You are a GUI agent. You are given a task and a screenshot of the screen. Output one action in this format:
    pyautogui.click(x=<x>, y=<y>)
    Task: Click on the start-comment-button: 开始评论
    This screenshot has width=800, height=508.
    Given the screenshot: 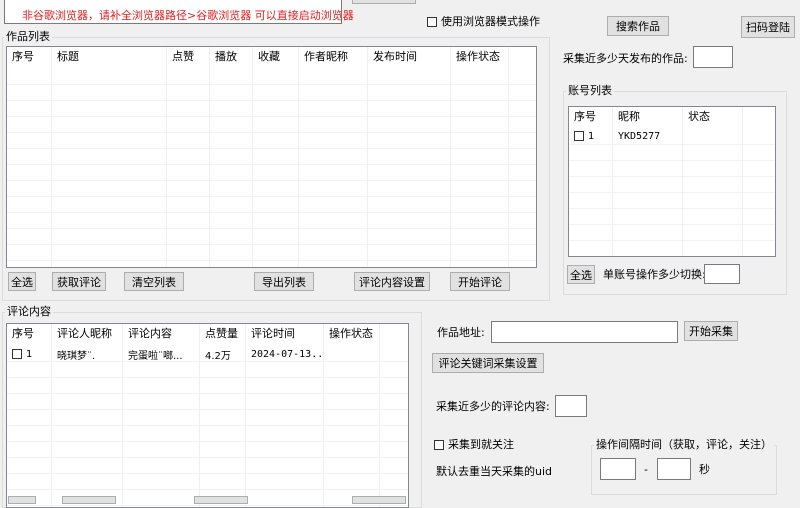 What is the action you would take?
    pyautogui.click(x=480, y=281)
    